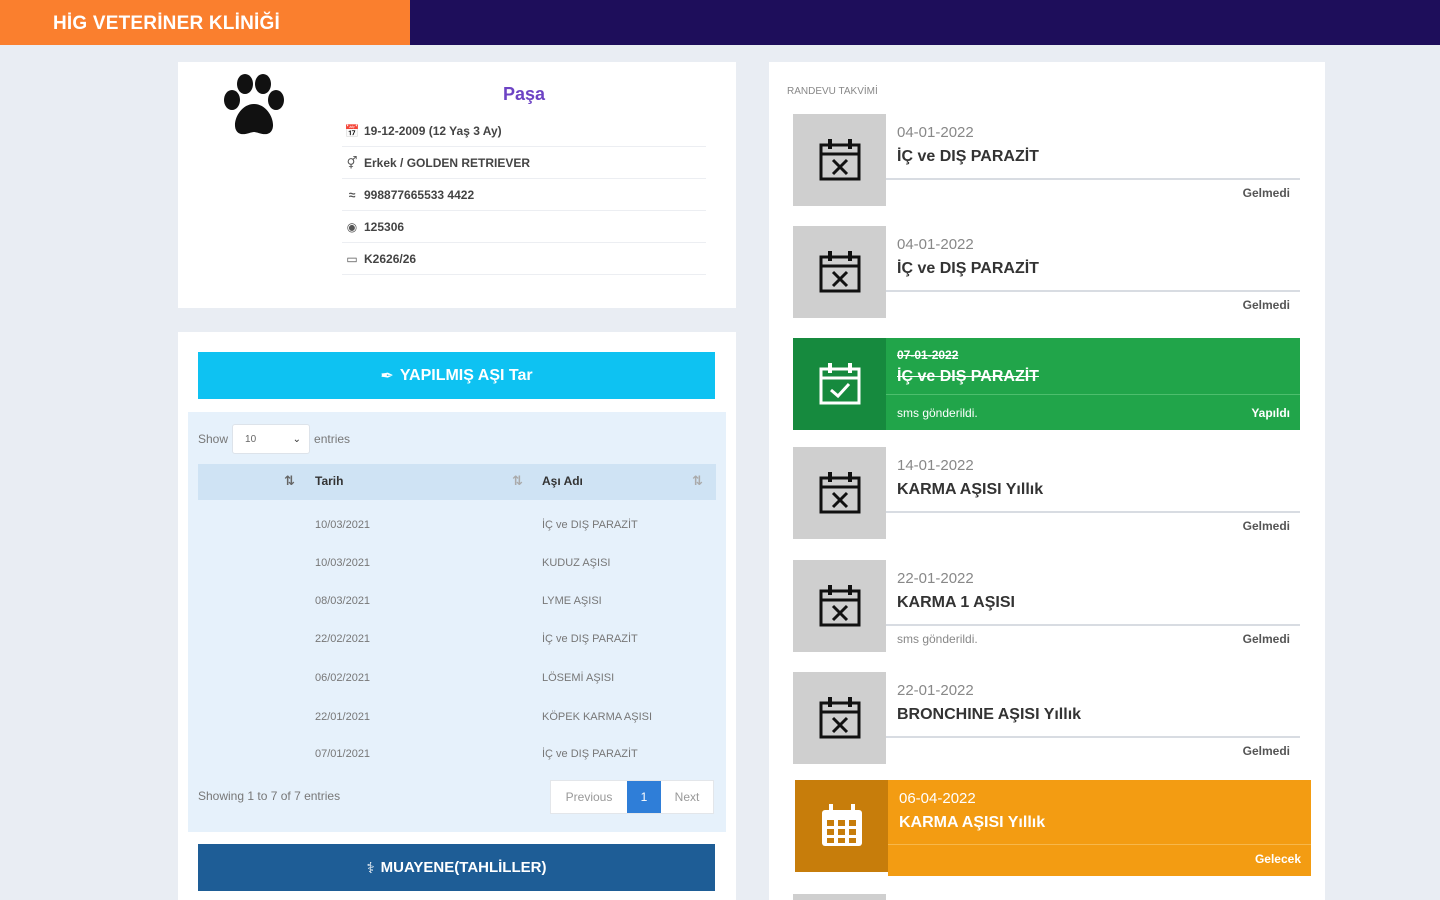  Describe the element at coordinates (597, 717) in the screenshot. I see `row-vaccine: KÖPEK KARMA AŞISI` at that location.